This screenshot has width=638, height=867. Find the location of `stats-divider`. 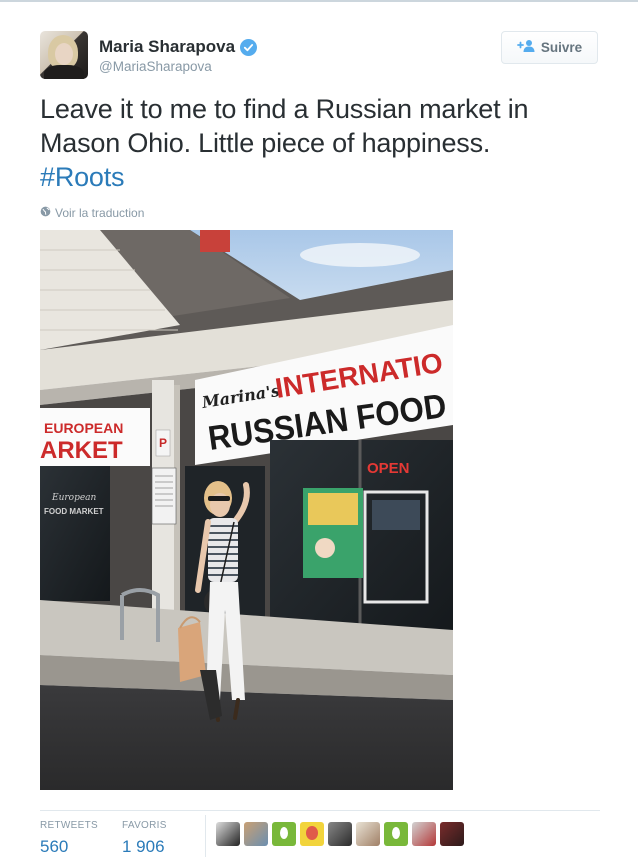

stats-divider is located at coordinates (320, 810).